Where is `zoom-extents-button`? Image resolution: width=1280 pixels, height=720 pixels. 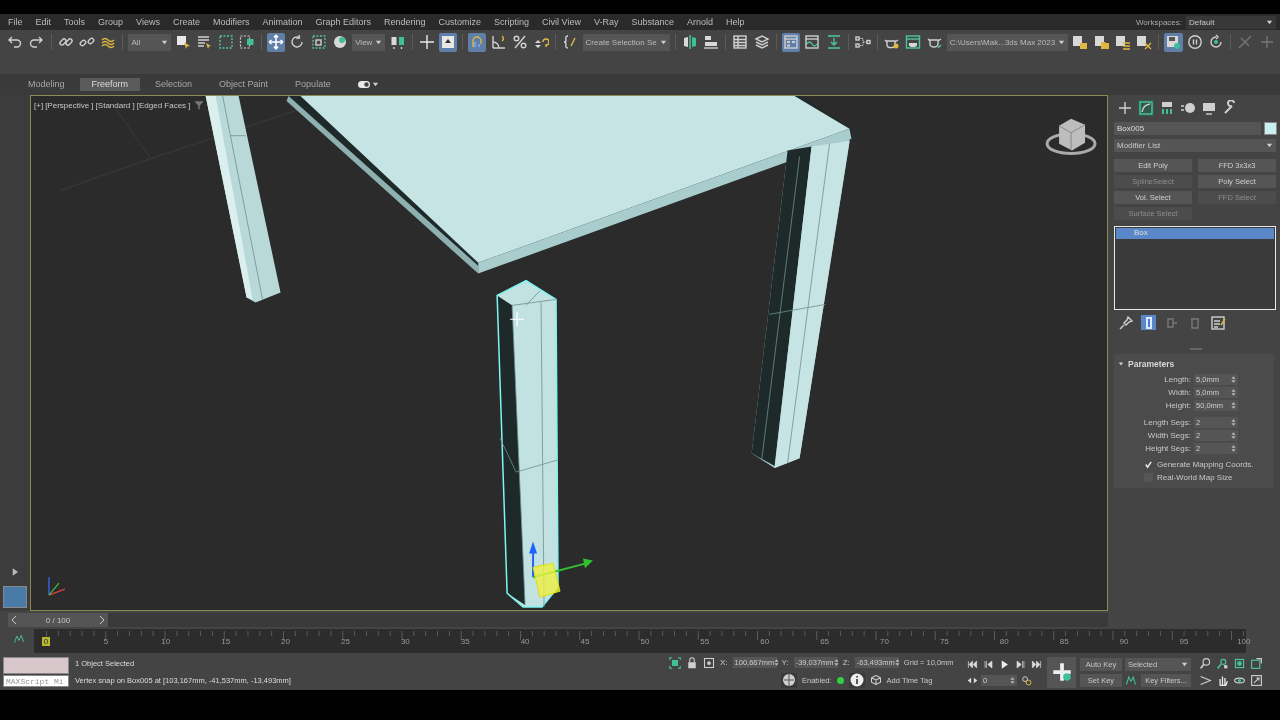
zoom-extents-button is located at coordinates (1240, 663).